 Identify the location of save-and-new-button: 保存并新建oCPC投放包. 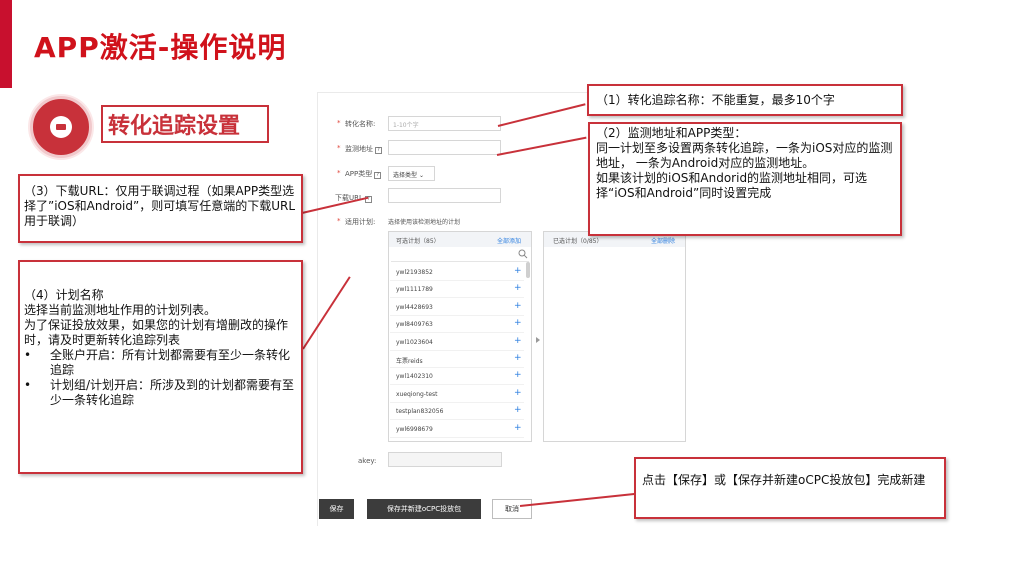
(424, 509).